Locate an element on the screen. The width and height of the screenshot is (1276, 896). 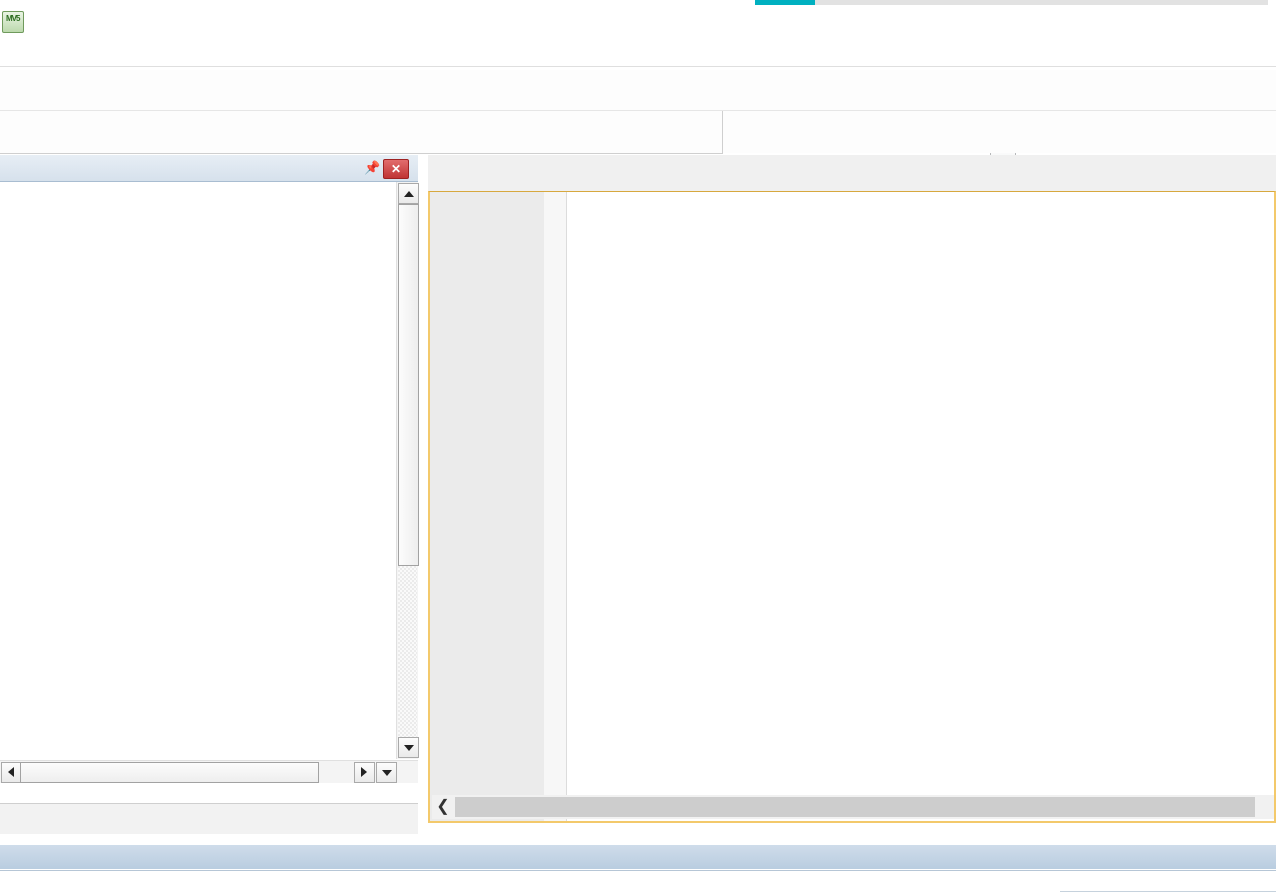
hscroll-dropdown-button is located at coordinates (386, 772).